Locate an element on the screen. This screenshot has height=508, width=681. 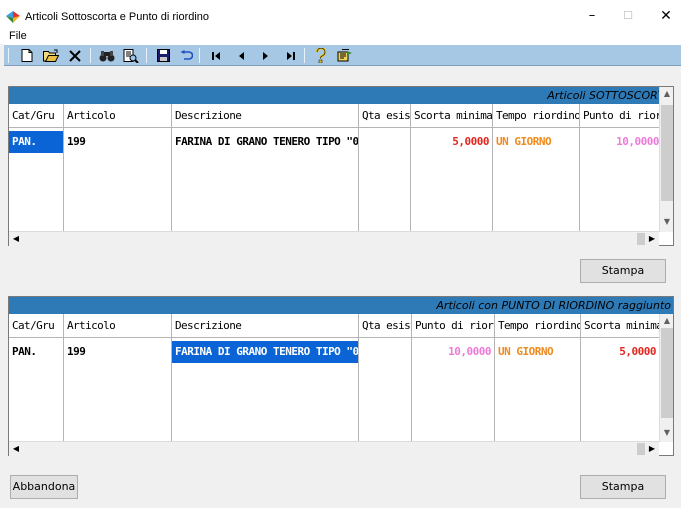
delete-icon is located at coordinates (75, 55).